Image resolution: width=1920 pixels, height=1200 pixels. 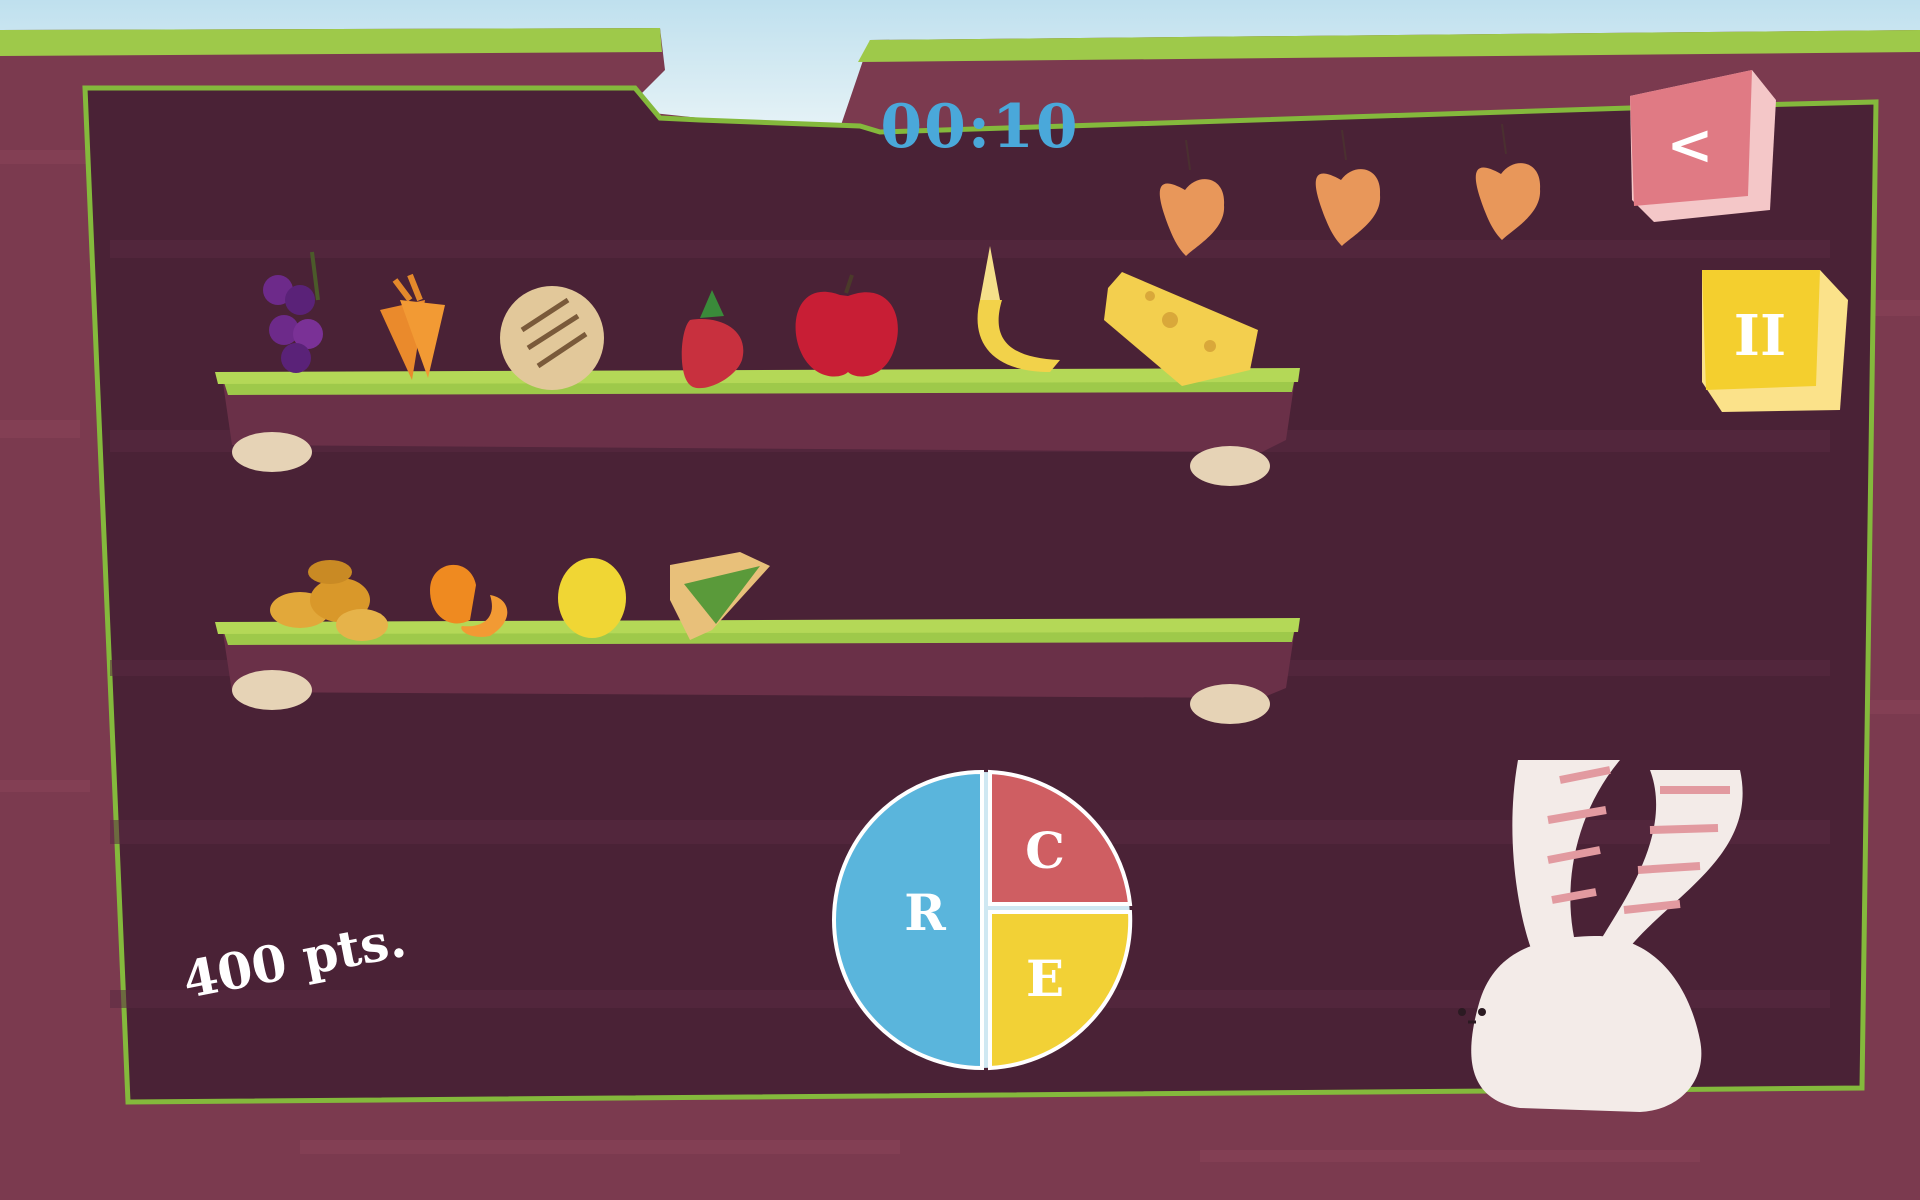 I want to click on plate-letter-r: R, so click(x=925, y=912).